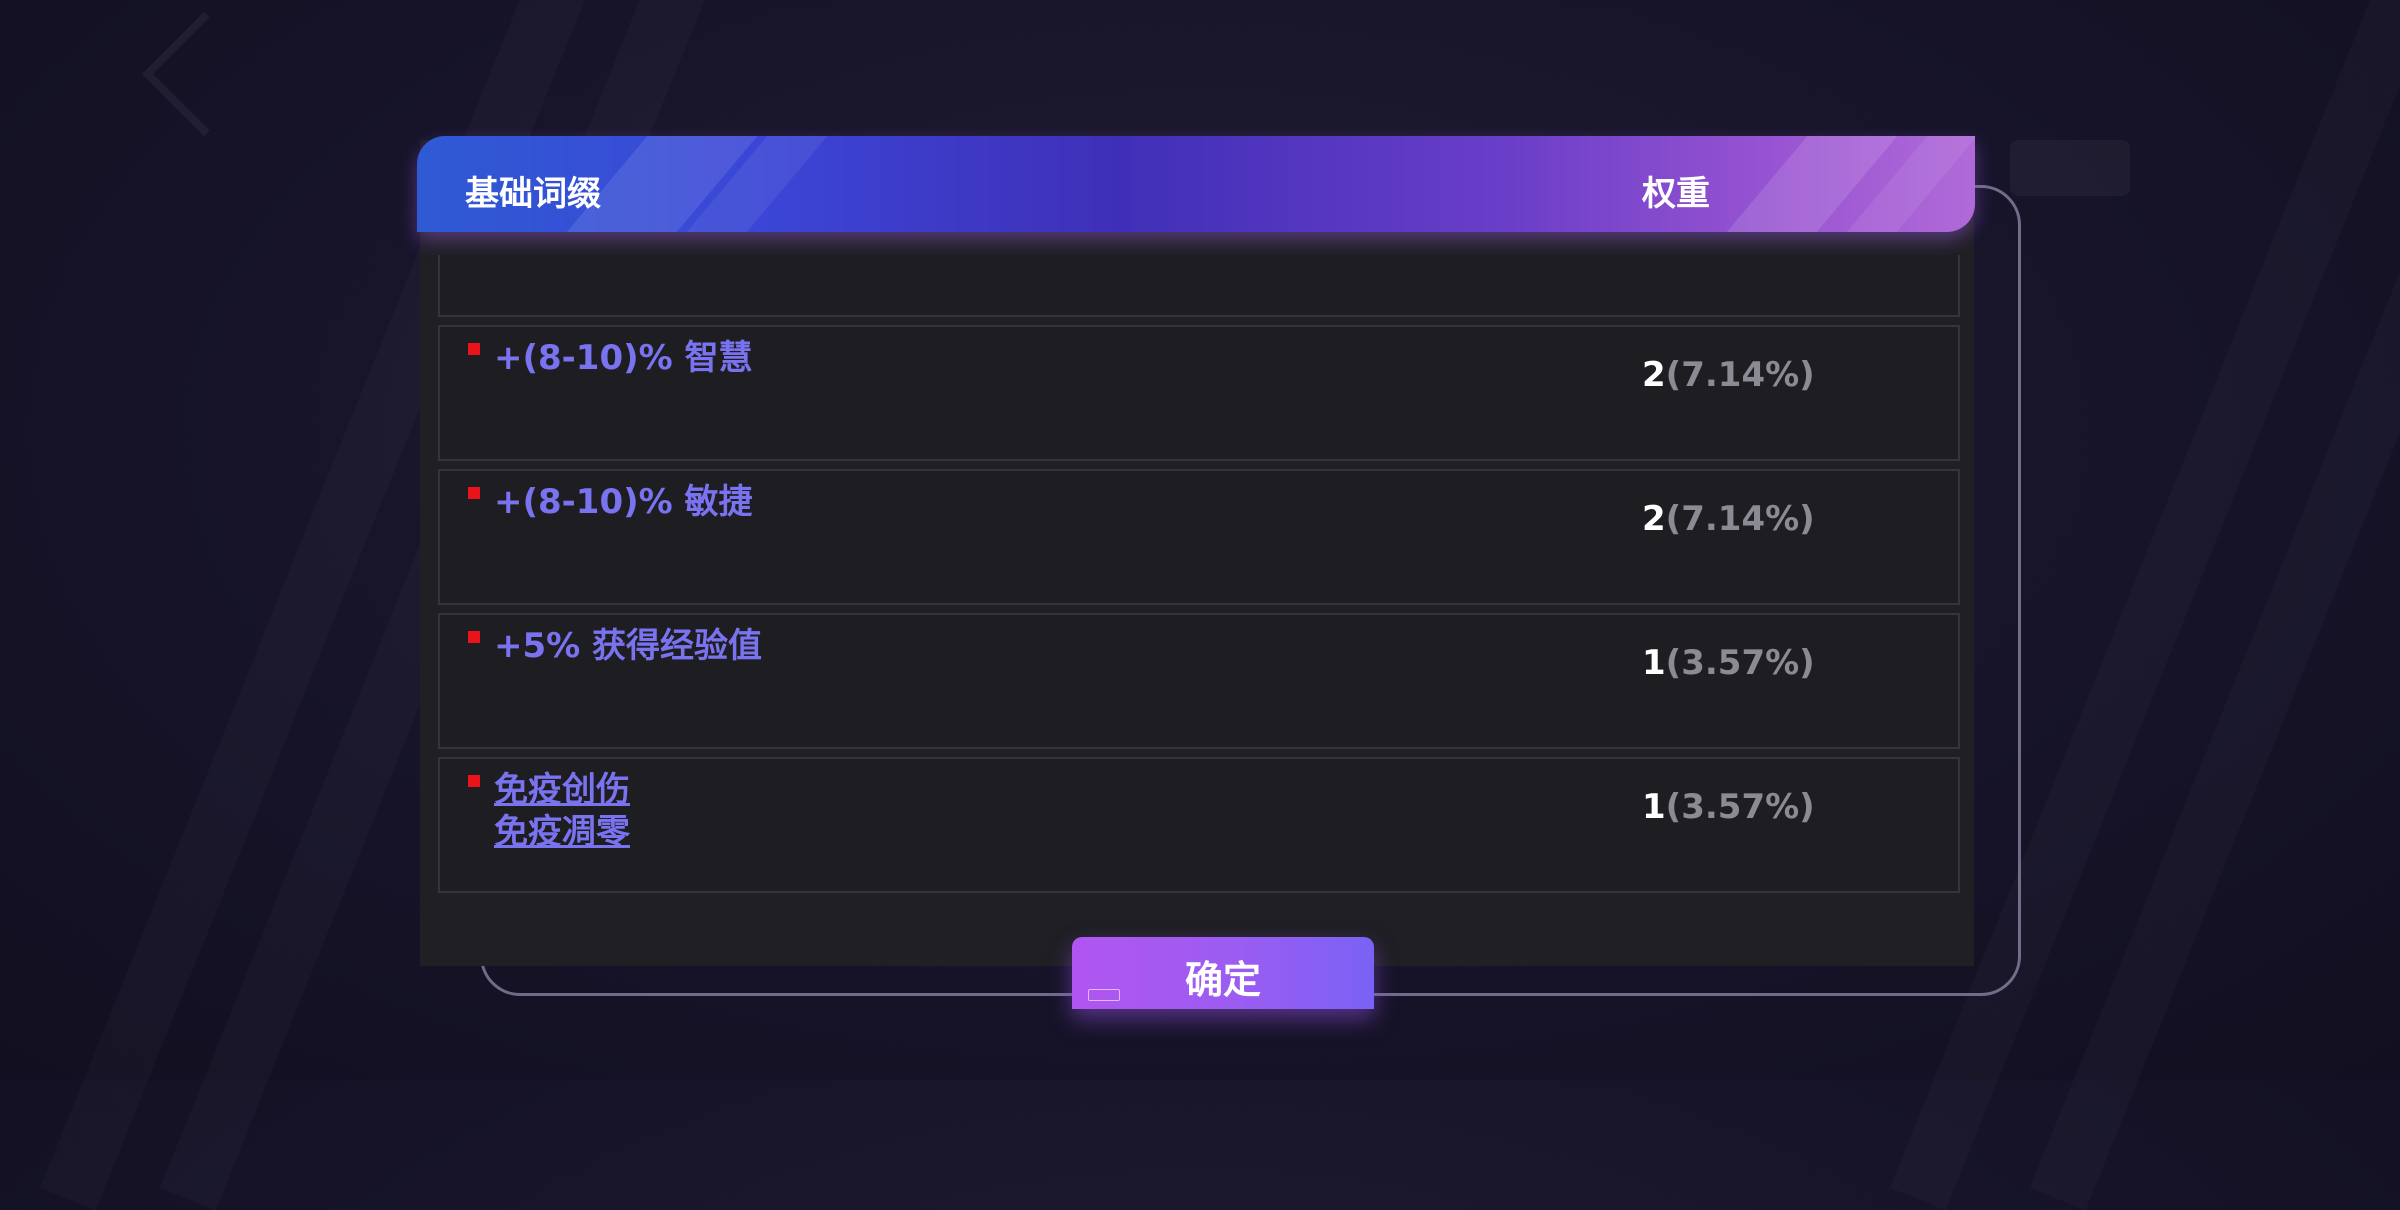  I want to click on affix-name-group: 免疫创伤 免疫凋零, so click(562, 811).